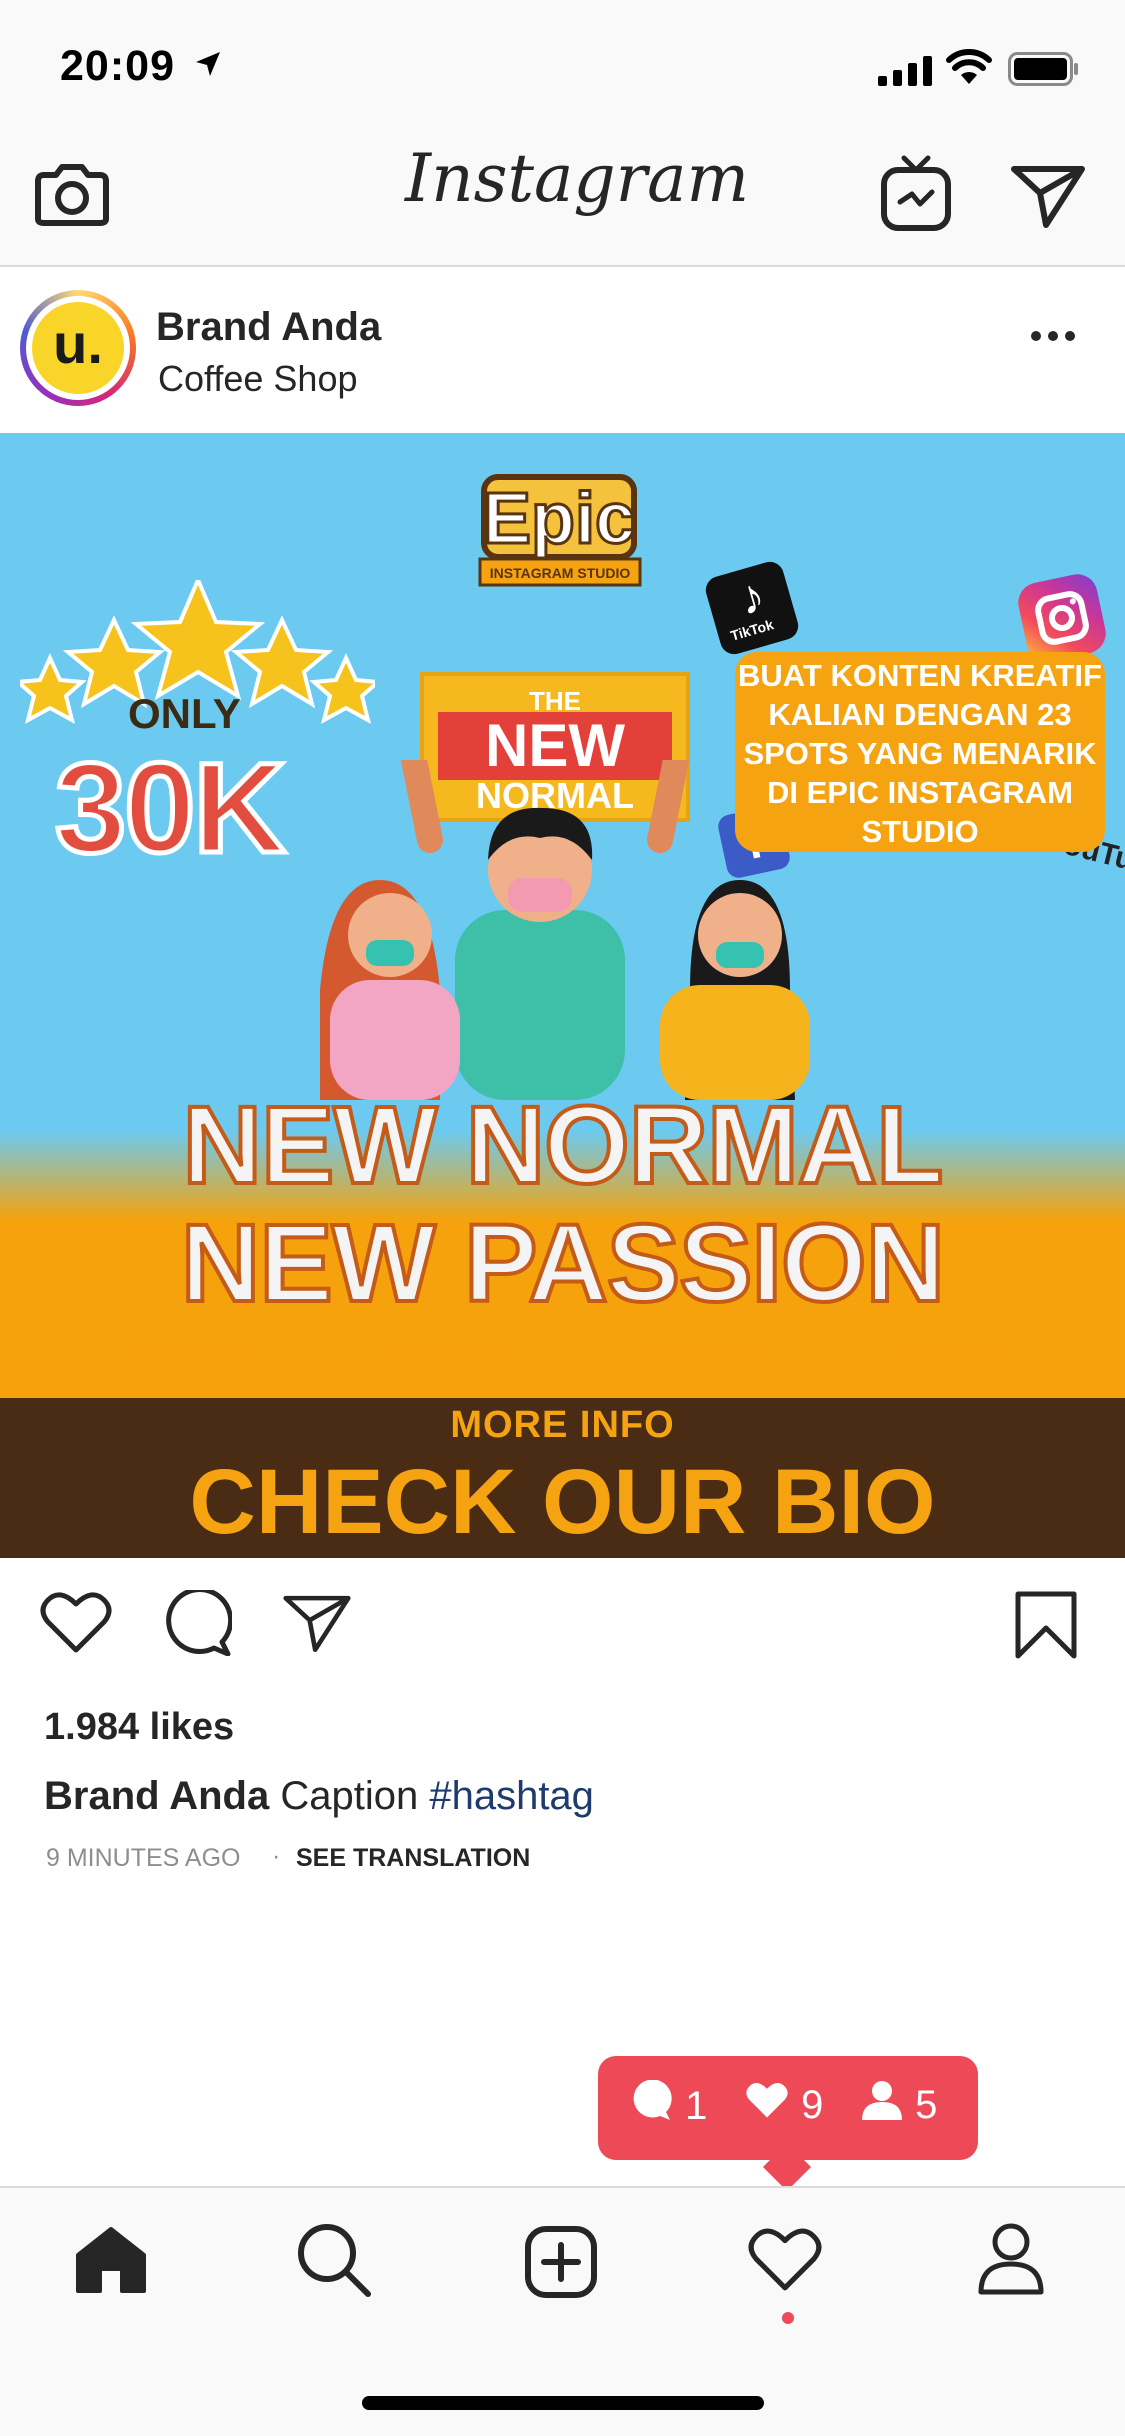 The image size is (1125, 2436). I want to click on price-label: 30K, so click(171, 809).